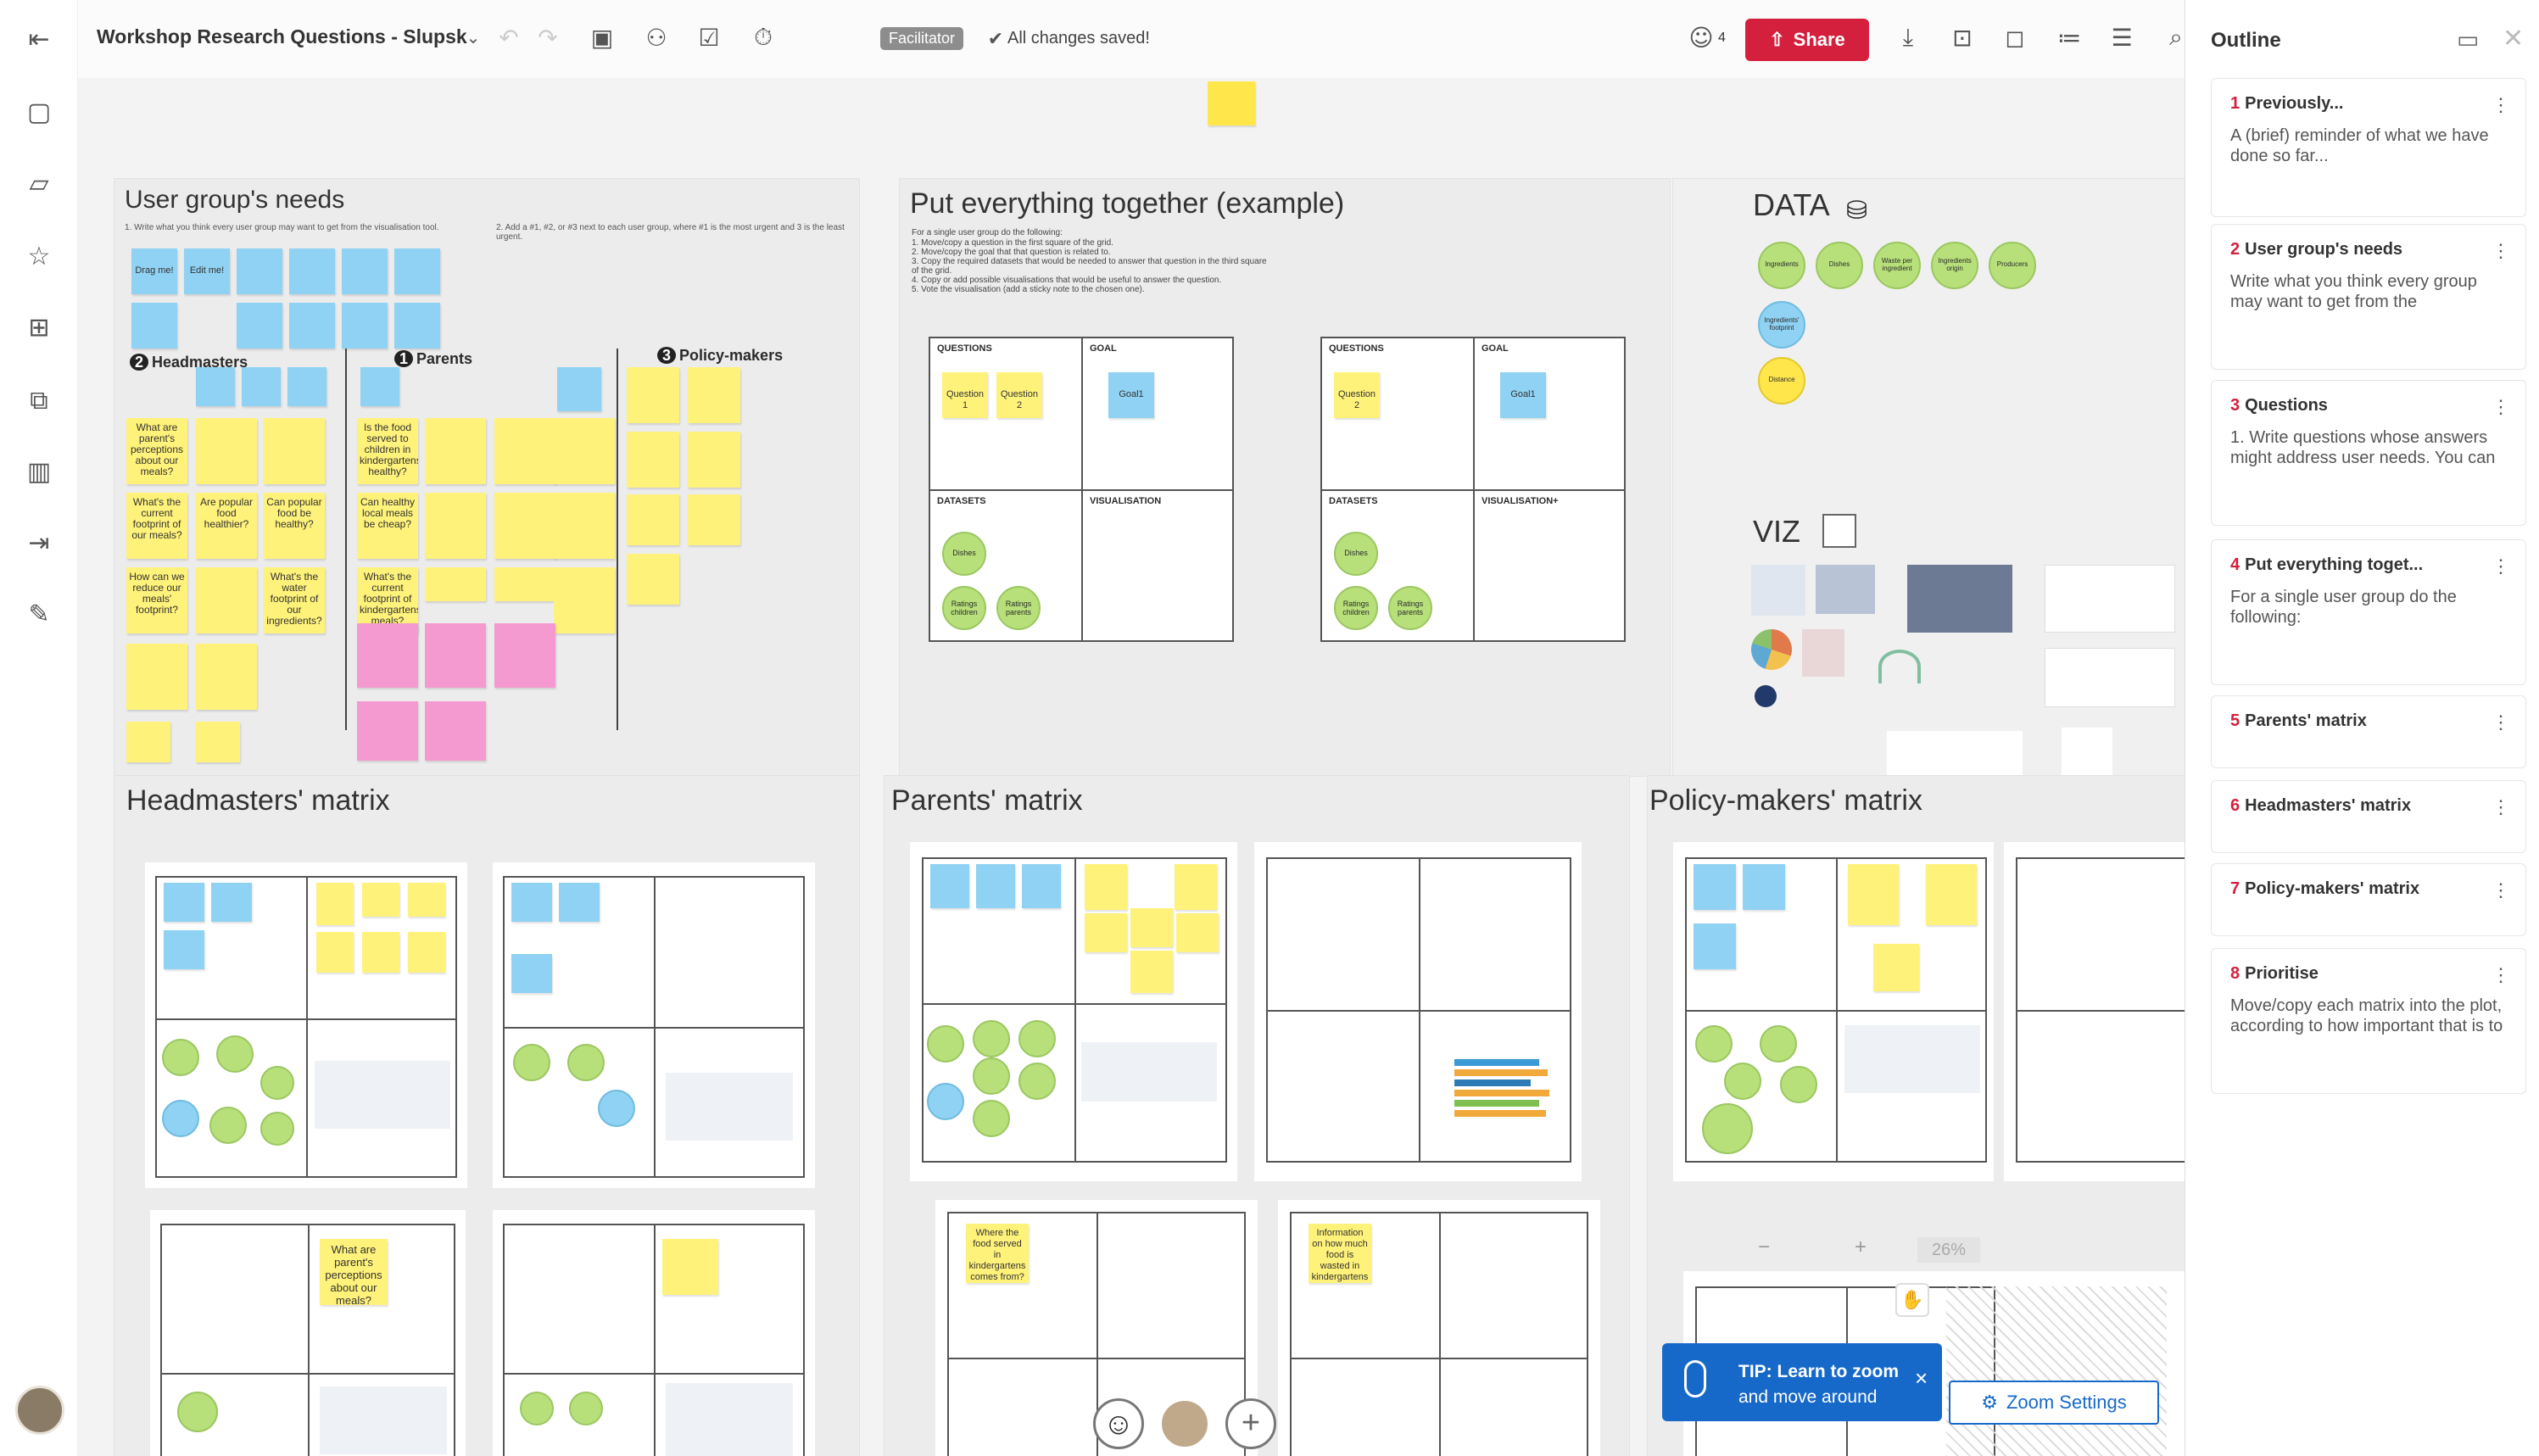  I want to click on sticky-note-icon: ▢, so click(39, 112).